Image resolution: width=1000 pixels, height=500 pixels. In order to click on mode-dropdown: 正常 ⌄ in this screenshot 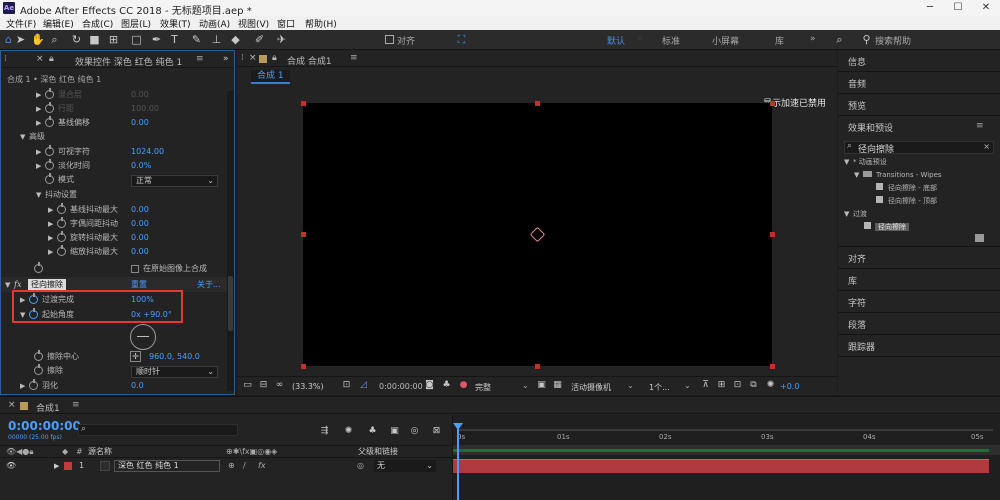, I will do `click(174, 181)`.